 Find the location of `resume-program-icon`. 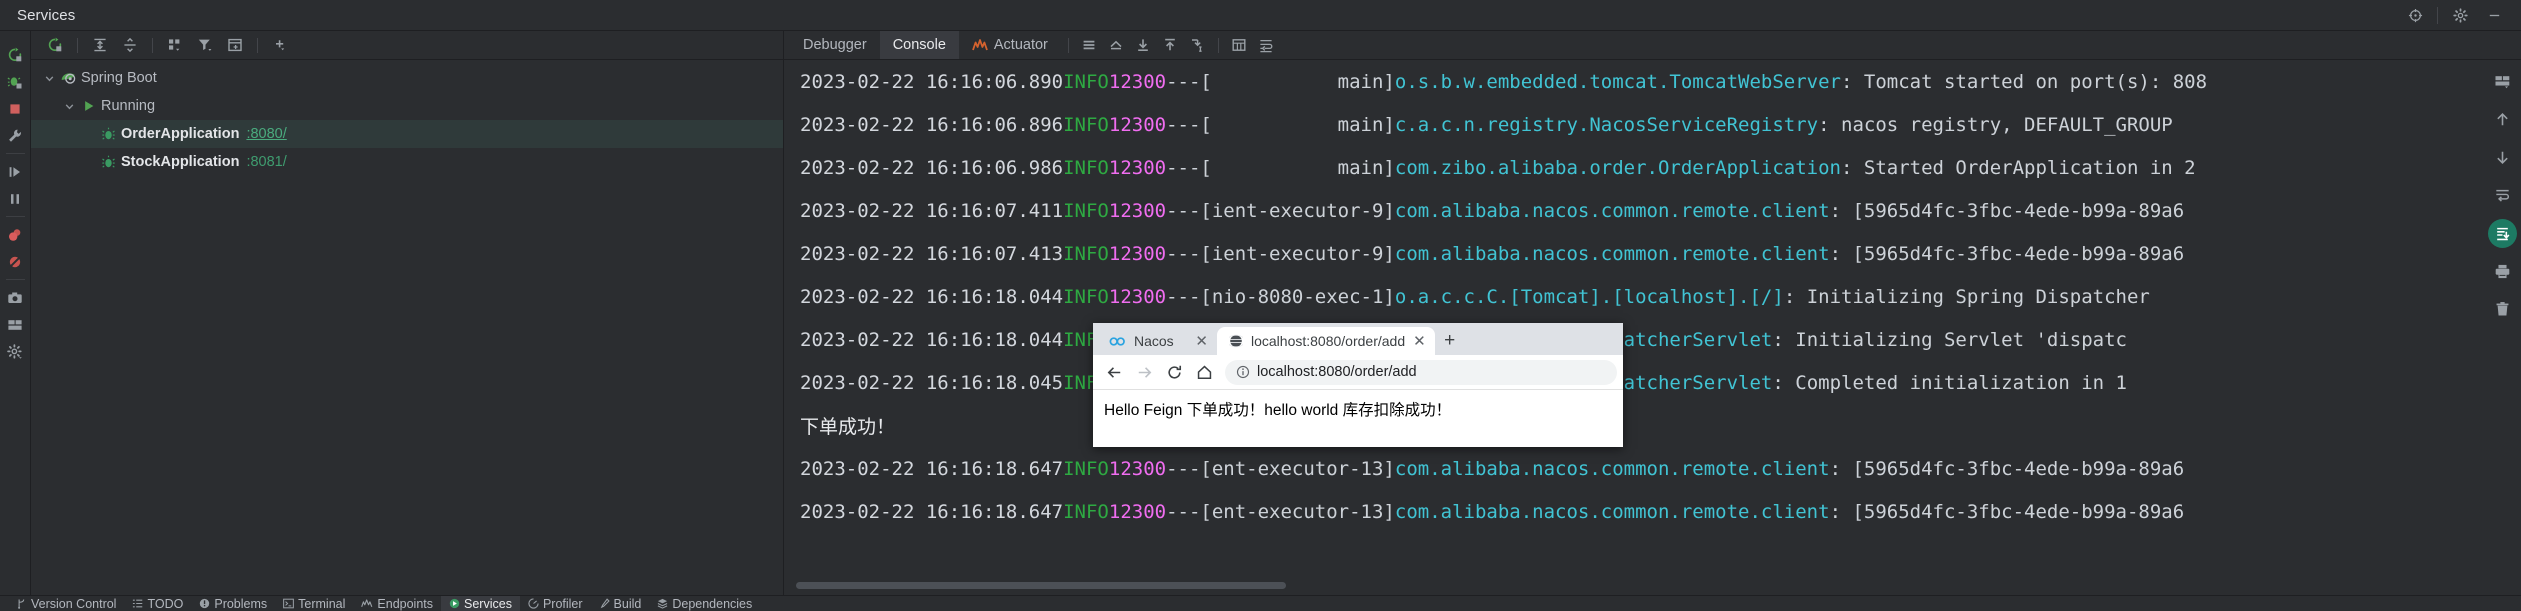

resume-program-icon is located at coordinates (15, 171).